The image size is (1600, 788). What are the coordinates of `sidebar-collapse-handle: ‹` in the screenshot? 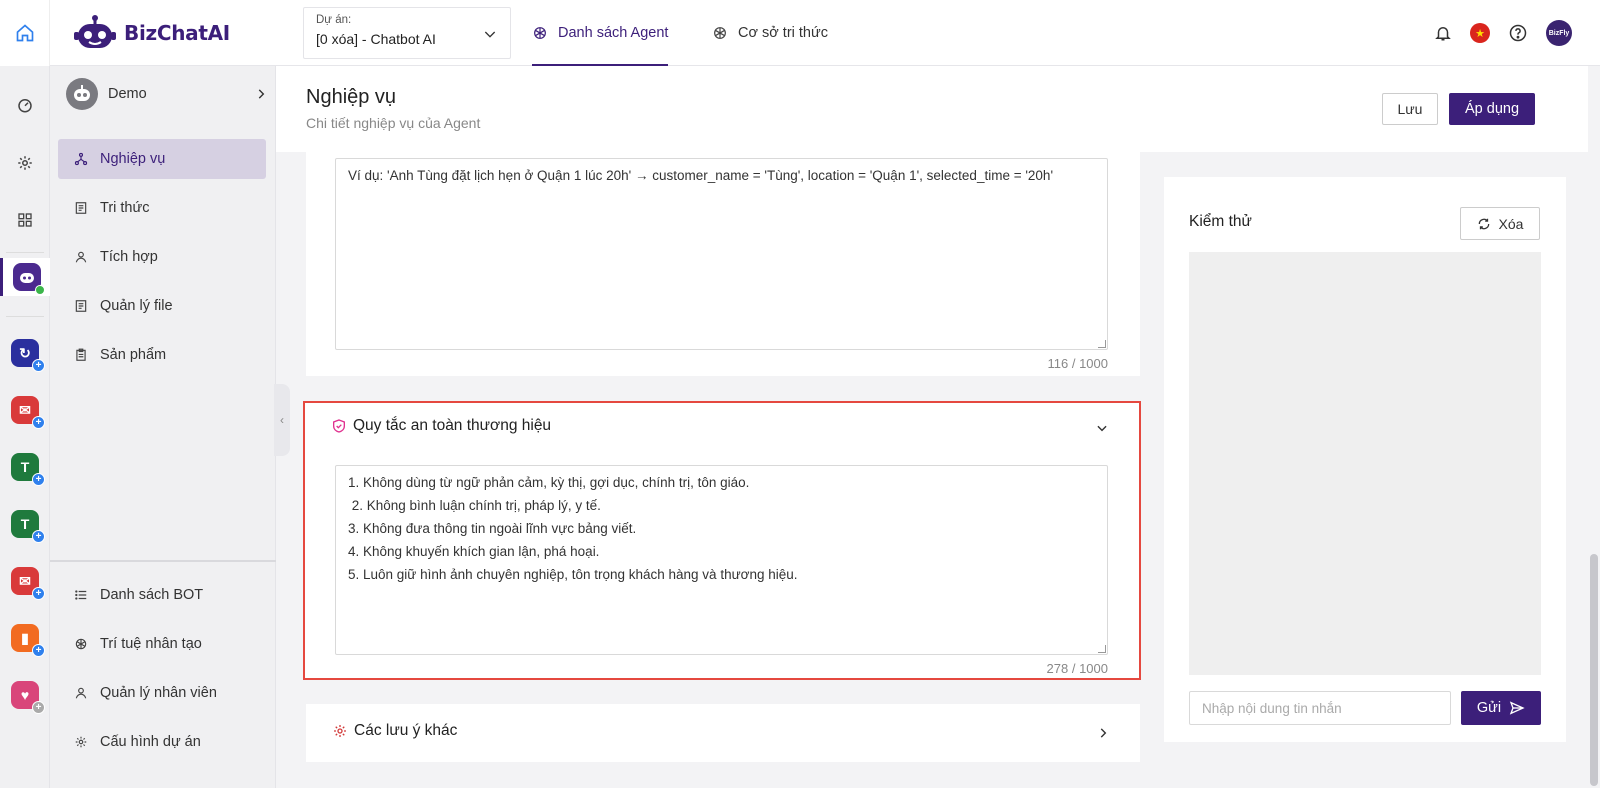 It's located at (282, 420).